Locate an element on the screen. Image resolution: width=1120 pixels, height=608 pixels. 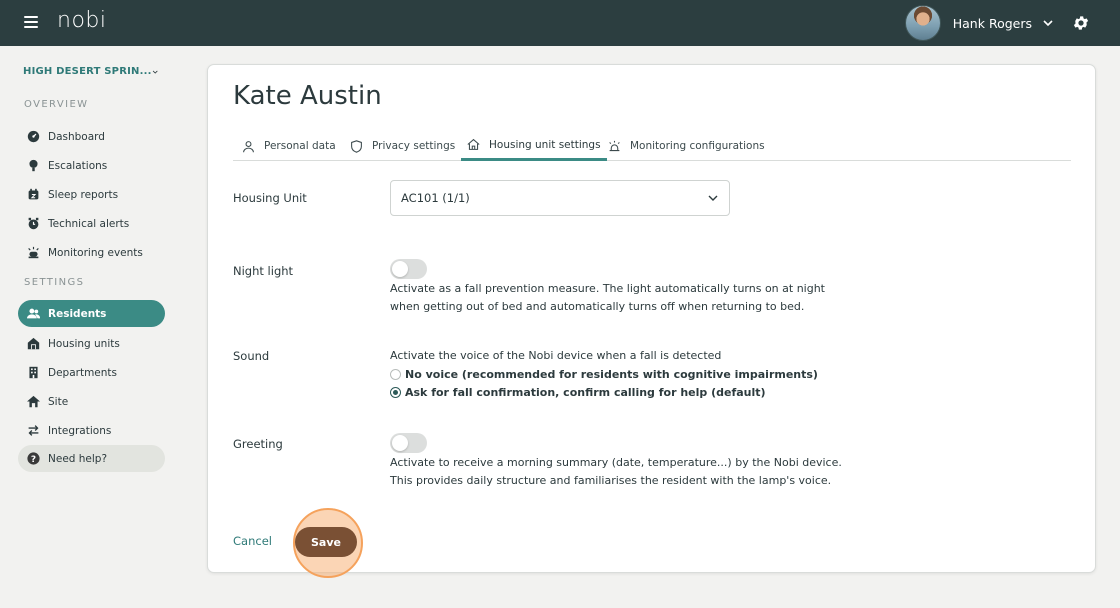
person-icon is located at coordinates (248, 146).